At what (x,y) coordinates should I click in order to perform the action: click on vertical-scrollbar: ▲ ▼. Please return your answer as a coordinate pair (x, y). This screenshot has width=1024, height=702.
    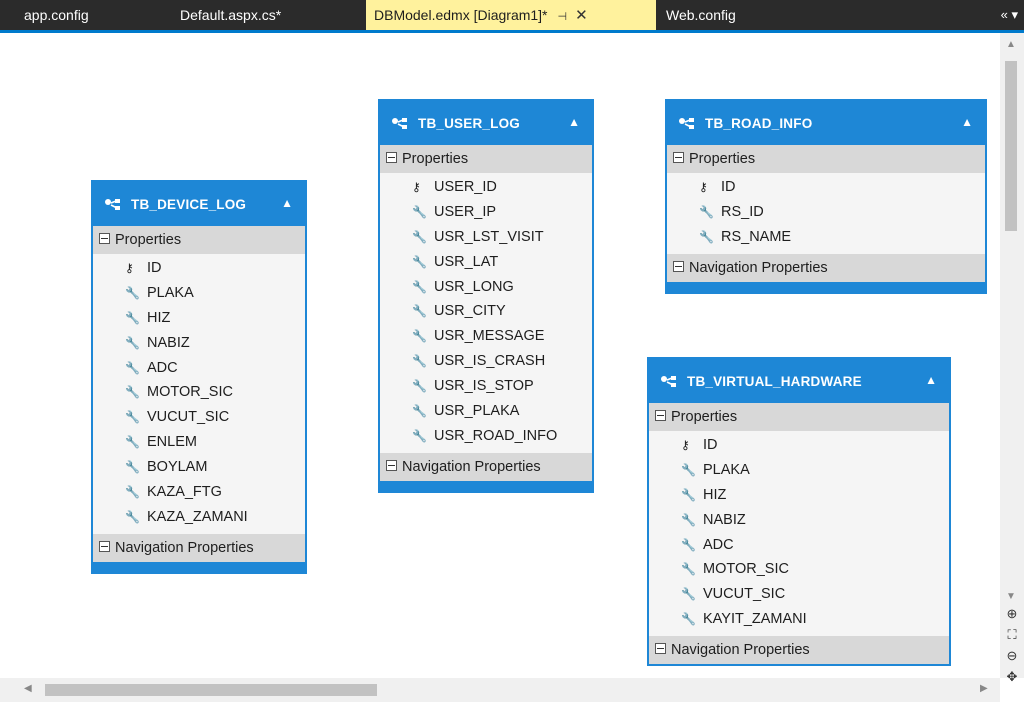
    Looking at the image, I should click on (1012, 355).